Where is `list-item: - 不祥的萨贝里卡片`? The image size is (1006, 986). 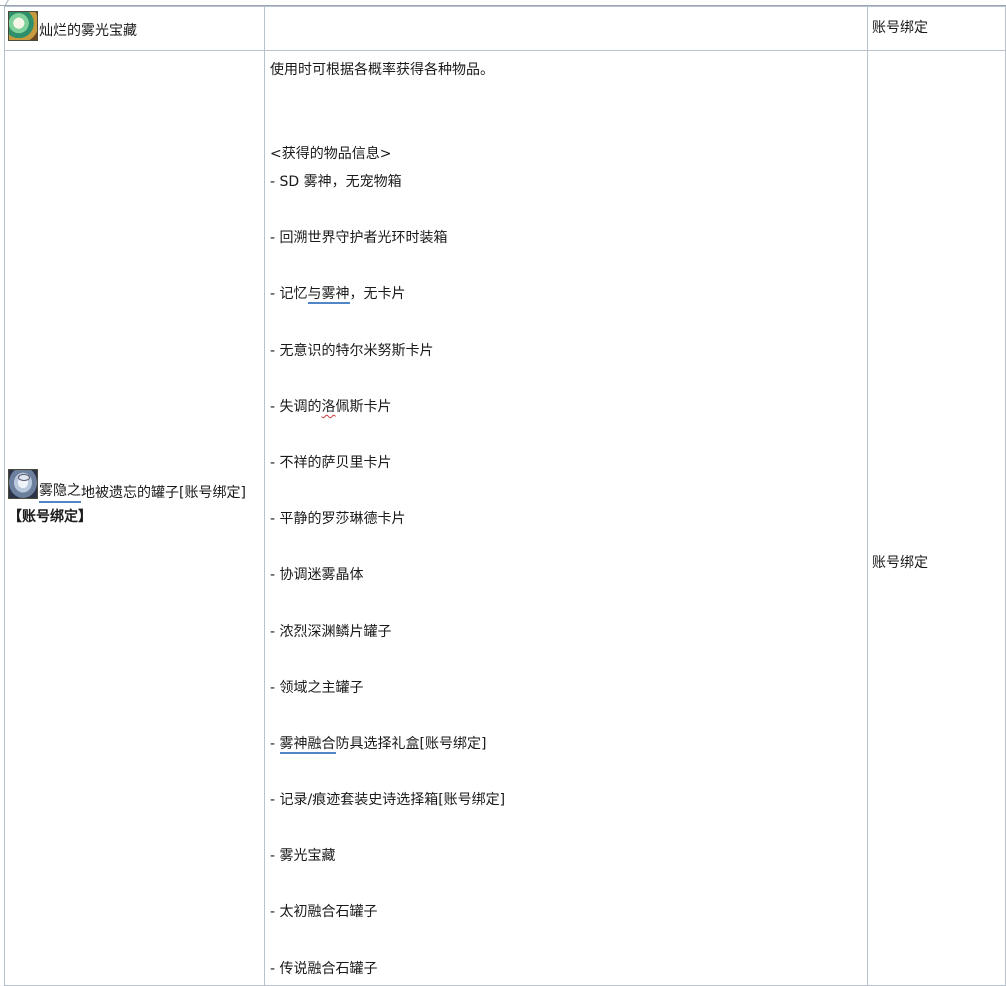 list-item: - 不祥的萨贝里卡片 is located at coordinates (331, 462).